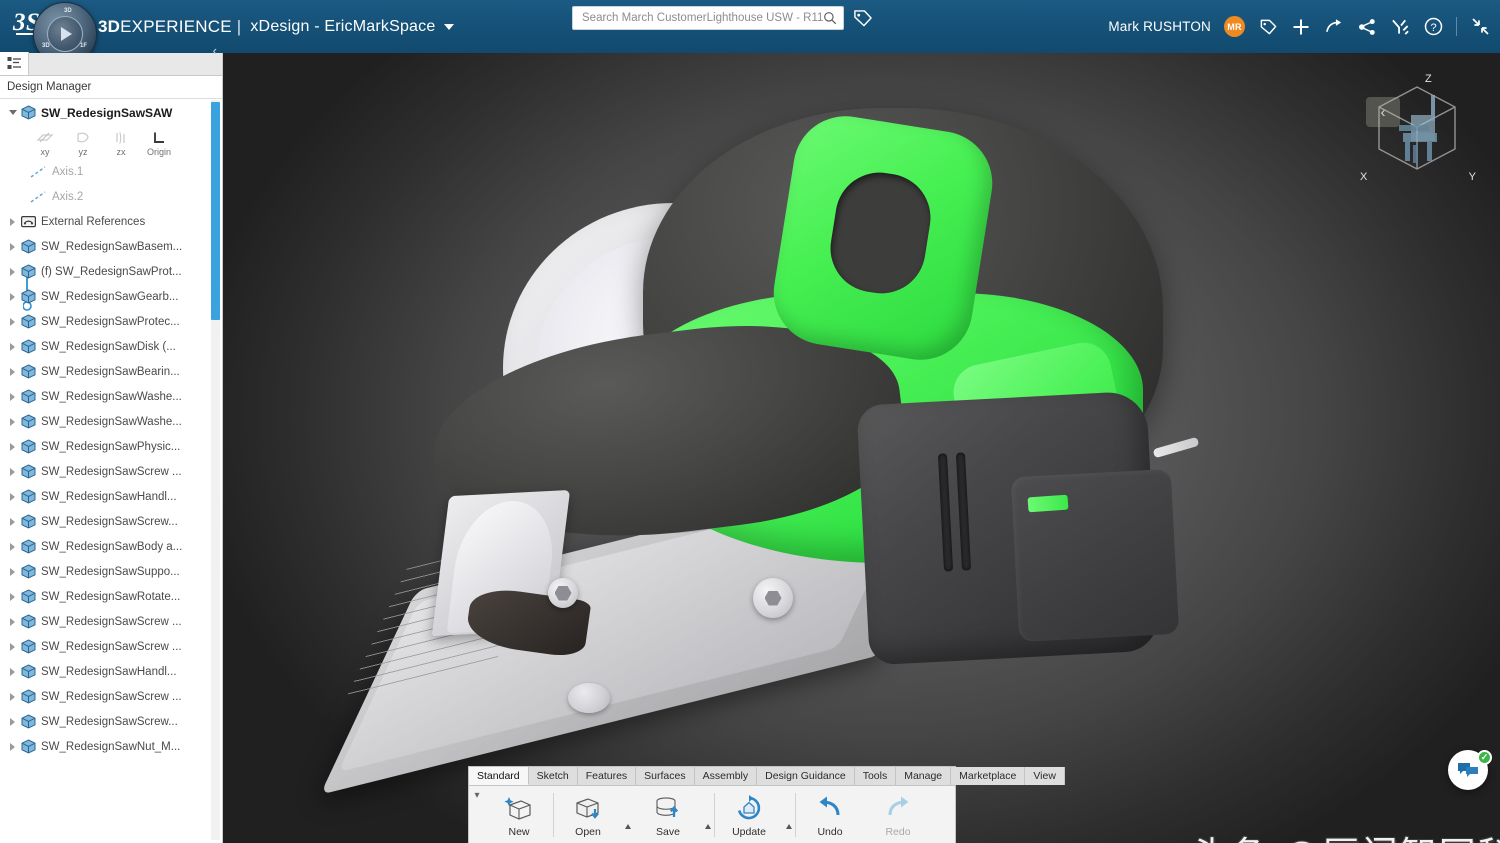 The width and height of the screenshot is (1500, 843). What do you see at coordinates (665, 776) in the screenshot?
I see `ribbon-tab-surfaces: Surfaces` at bounding box center [665, 776].